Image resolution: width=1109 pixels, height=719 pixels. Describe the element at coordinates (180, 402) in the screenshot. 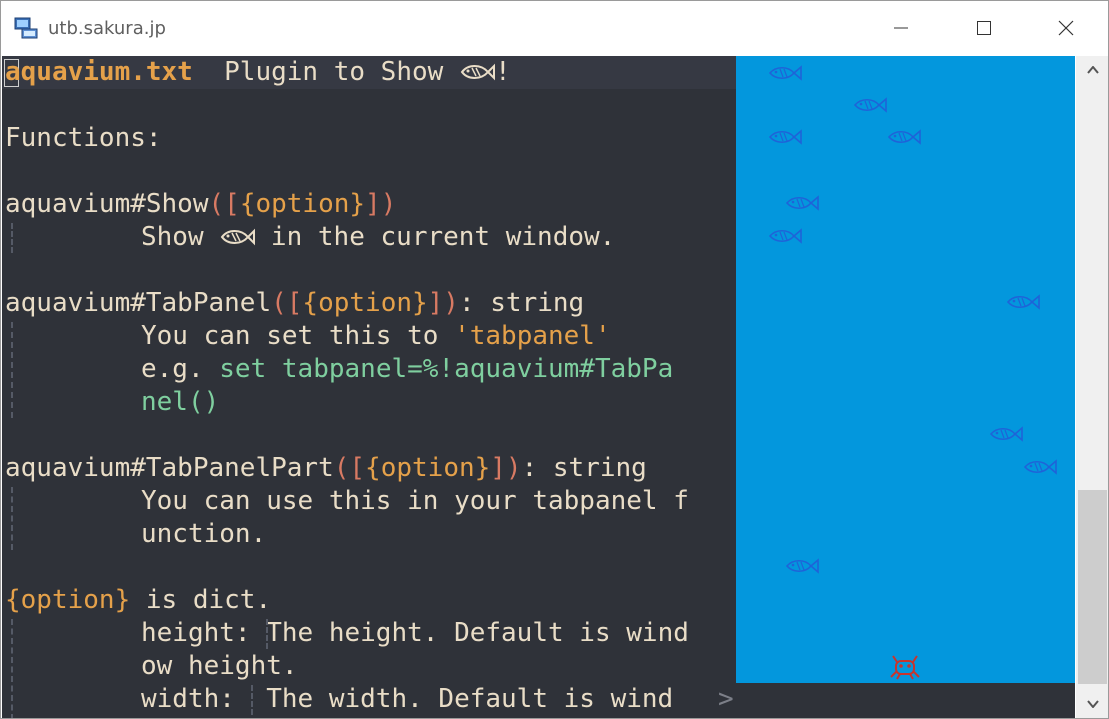

I see `tabpanel-example-code-cont: nel()` at that location.